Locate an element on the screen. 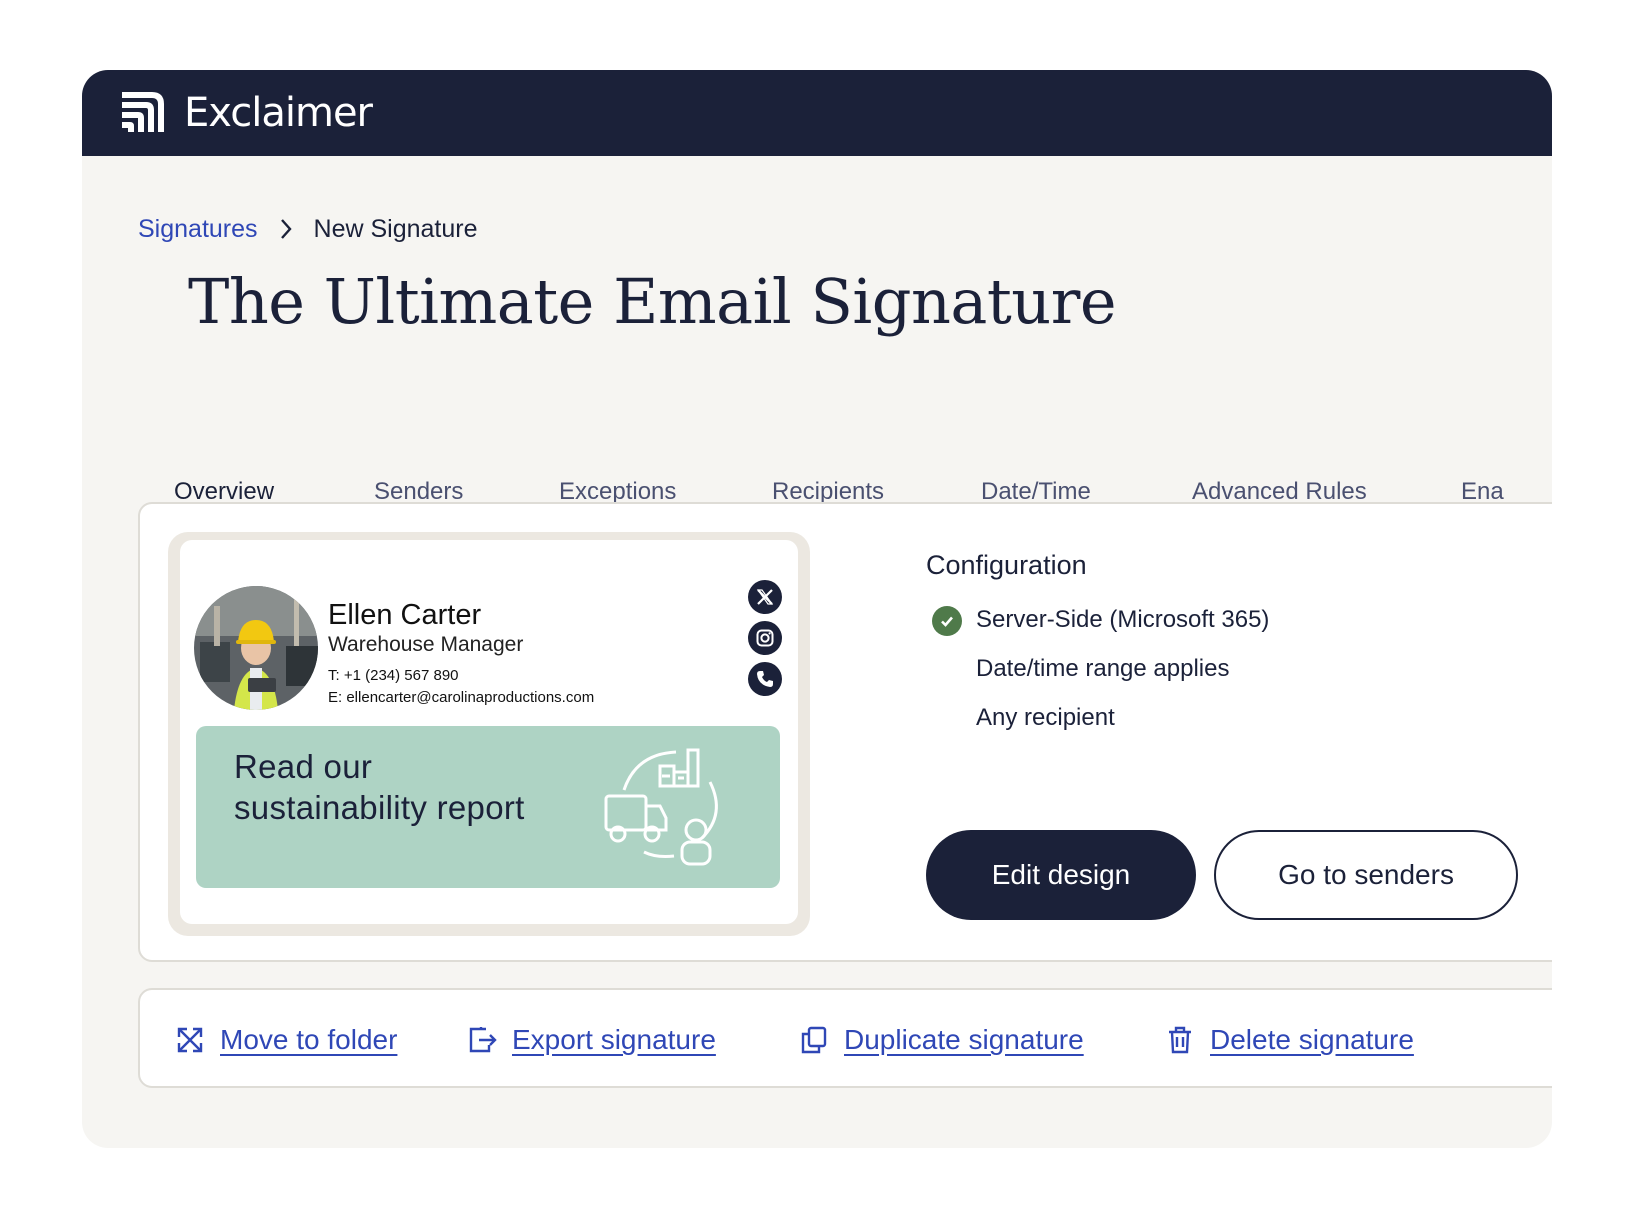 This screenshot has width=1626, height=1212. breadcrumb-current: New Signature is located at coordinates (395, 229).